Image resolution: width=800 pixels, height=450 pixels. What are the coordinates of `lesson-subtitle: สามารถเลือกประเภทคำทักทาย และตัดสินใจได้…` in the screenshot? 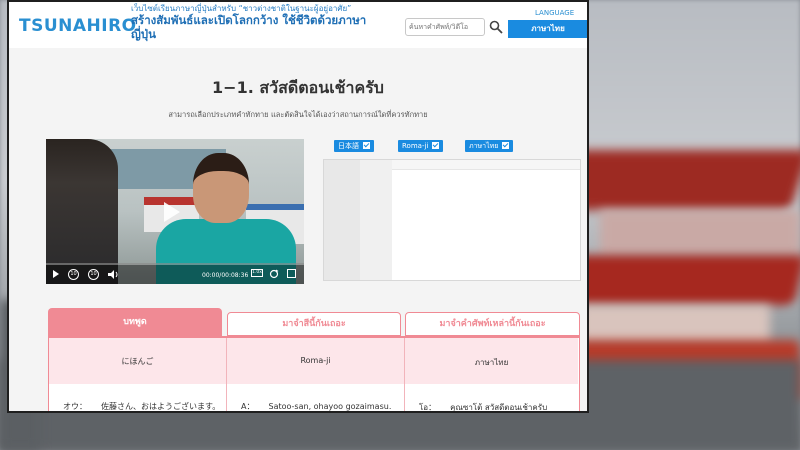 It's located at (298, 114).